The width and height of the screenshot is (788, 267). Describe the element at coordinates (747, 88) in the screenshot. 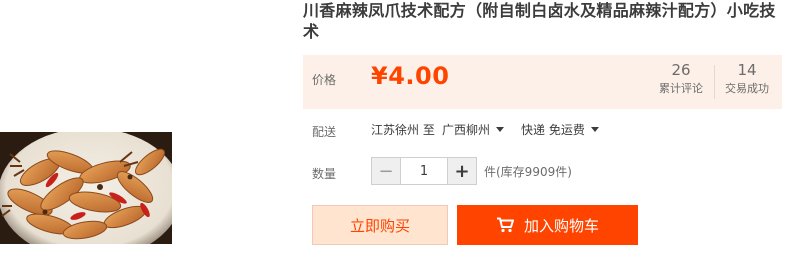

I see `trades-label: 交易成功` at that location.